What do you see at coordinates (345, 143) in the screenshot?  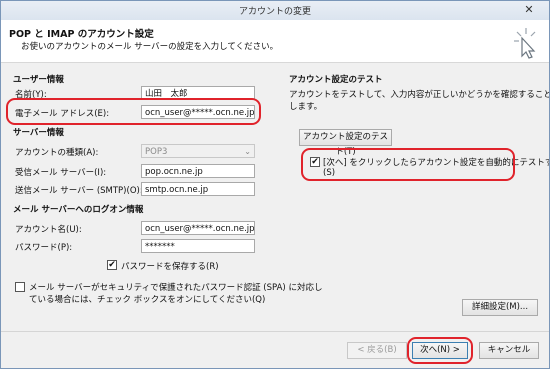 I see `test-account-button: アカウント設定のテスト(T)` at bounding box center [345, 143].